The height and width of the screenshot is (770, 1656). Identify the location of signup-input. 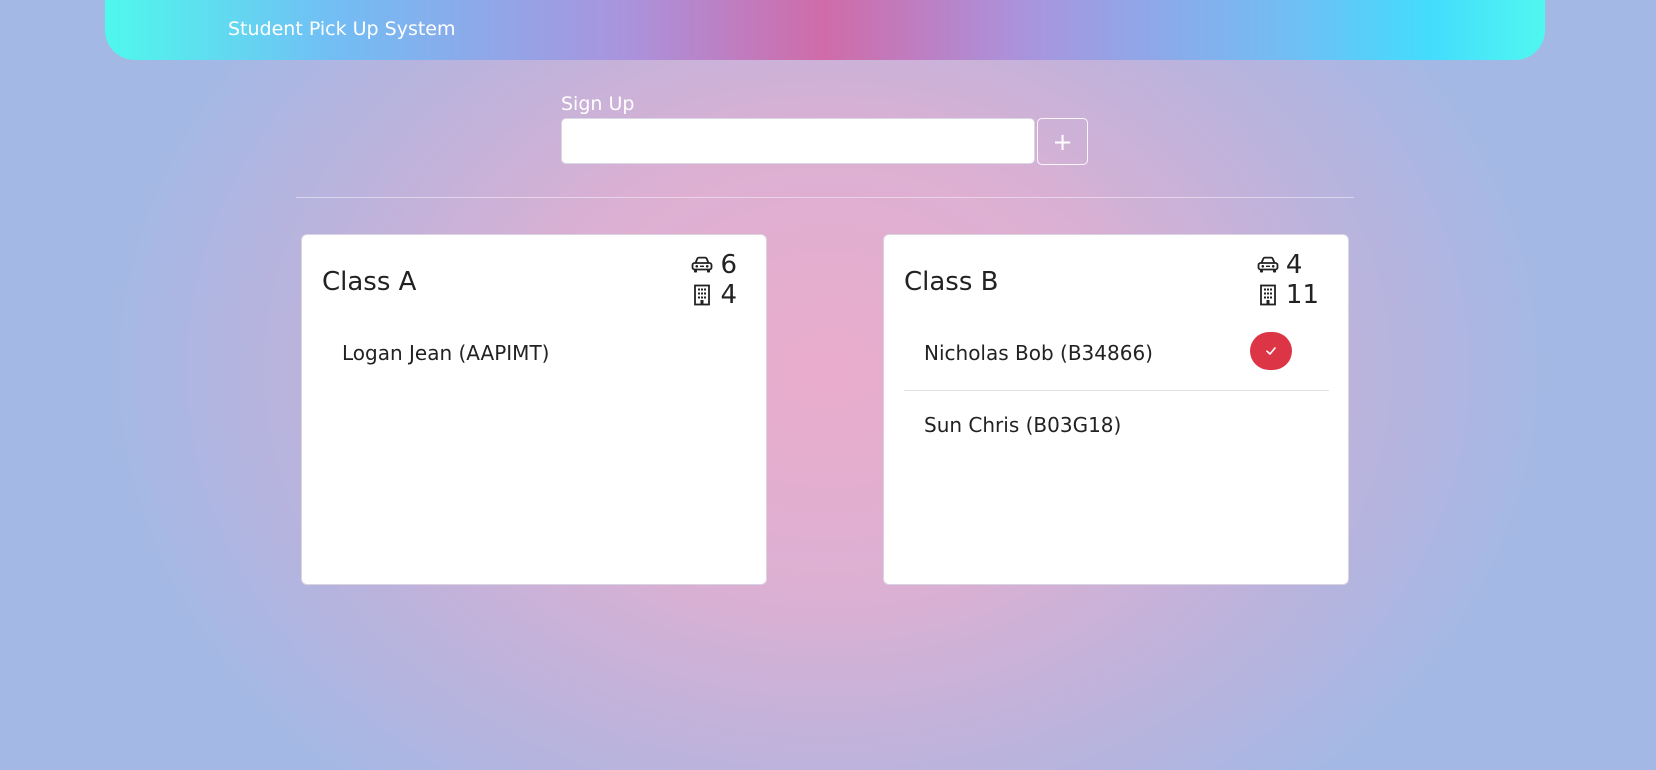
(798, 141).